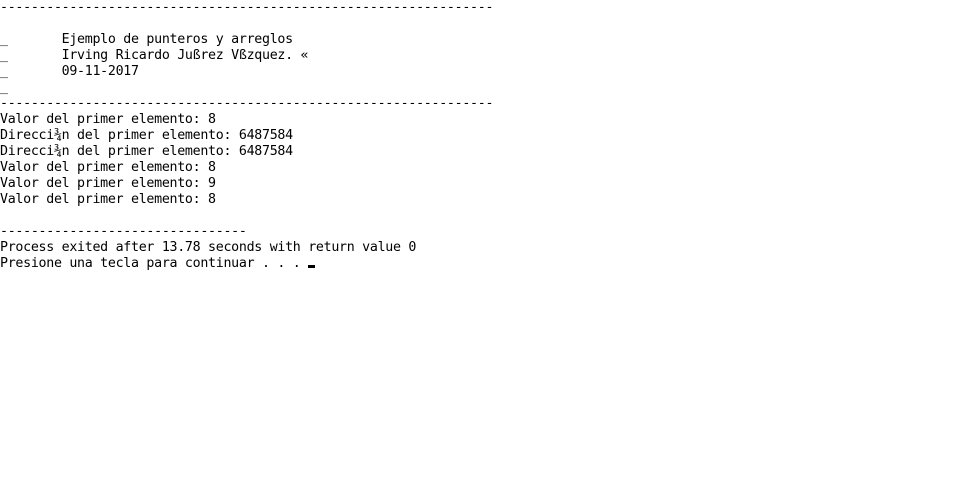 This screenshot has height=480, width=960. Describe the element at coordinates (480, 264) in the screenshot. I see `prompt-line: Presione una tecla para continuar . . .` at that location.